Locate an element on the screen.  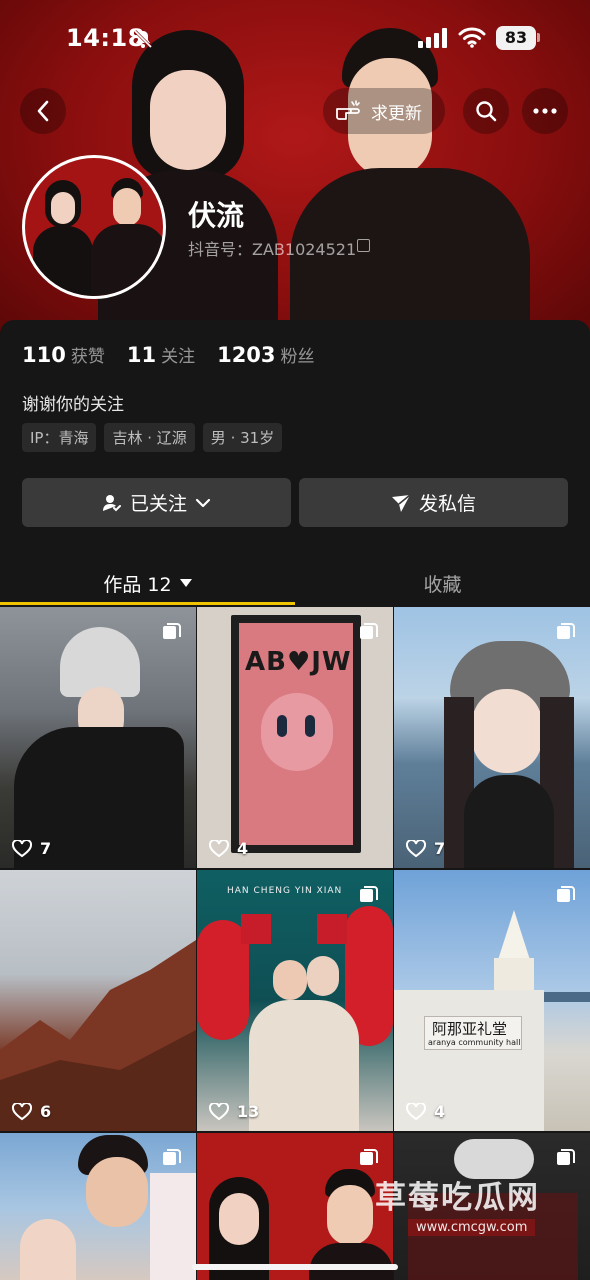
watermark-url: www.cmcgw.com is located at coordinates (472, 1227).